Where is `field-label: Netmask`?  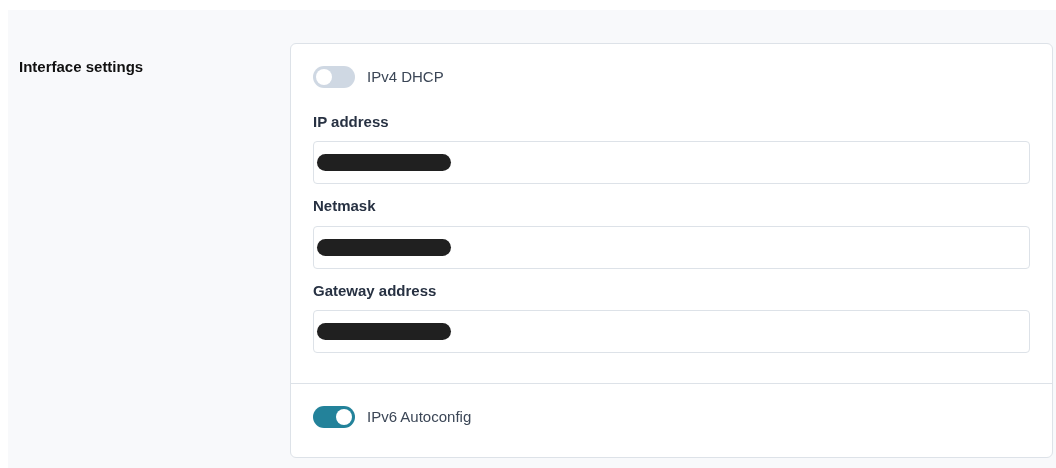
field-label: Netmask is located at coordinates (345, 206).